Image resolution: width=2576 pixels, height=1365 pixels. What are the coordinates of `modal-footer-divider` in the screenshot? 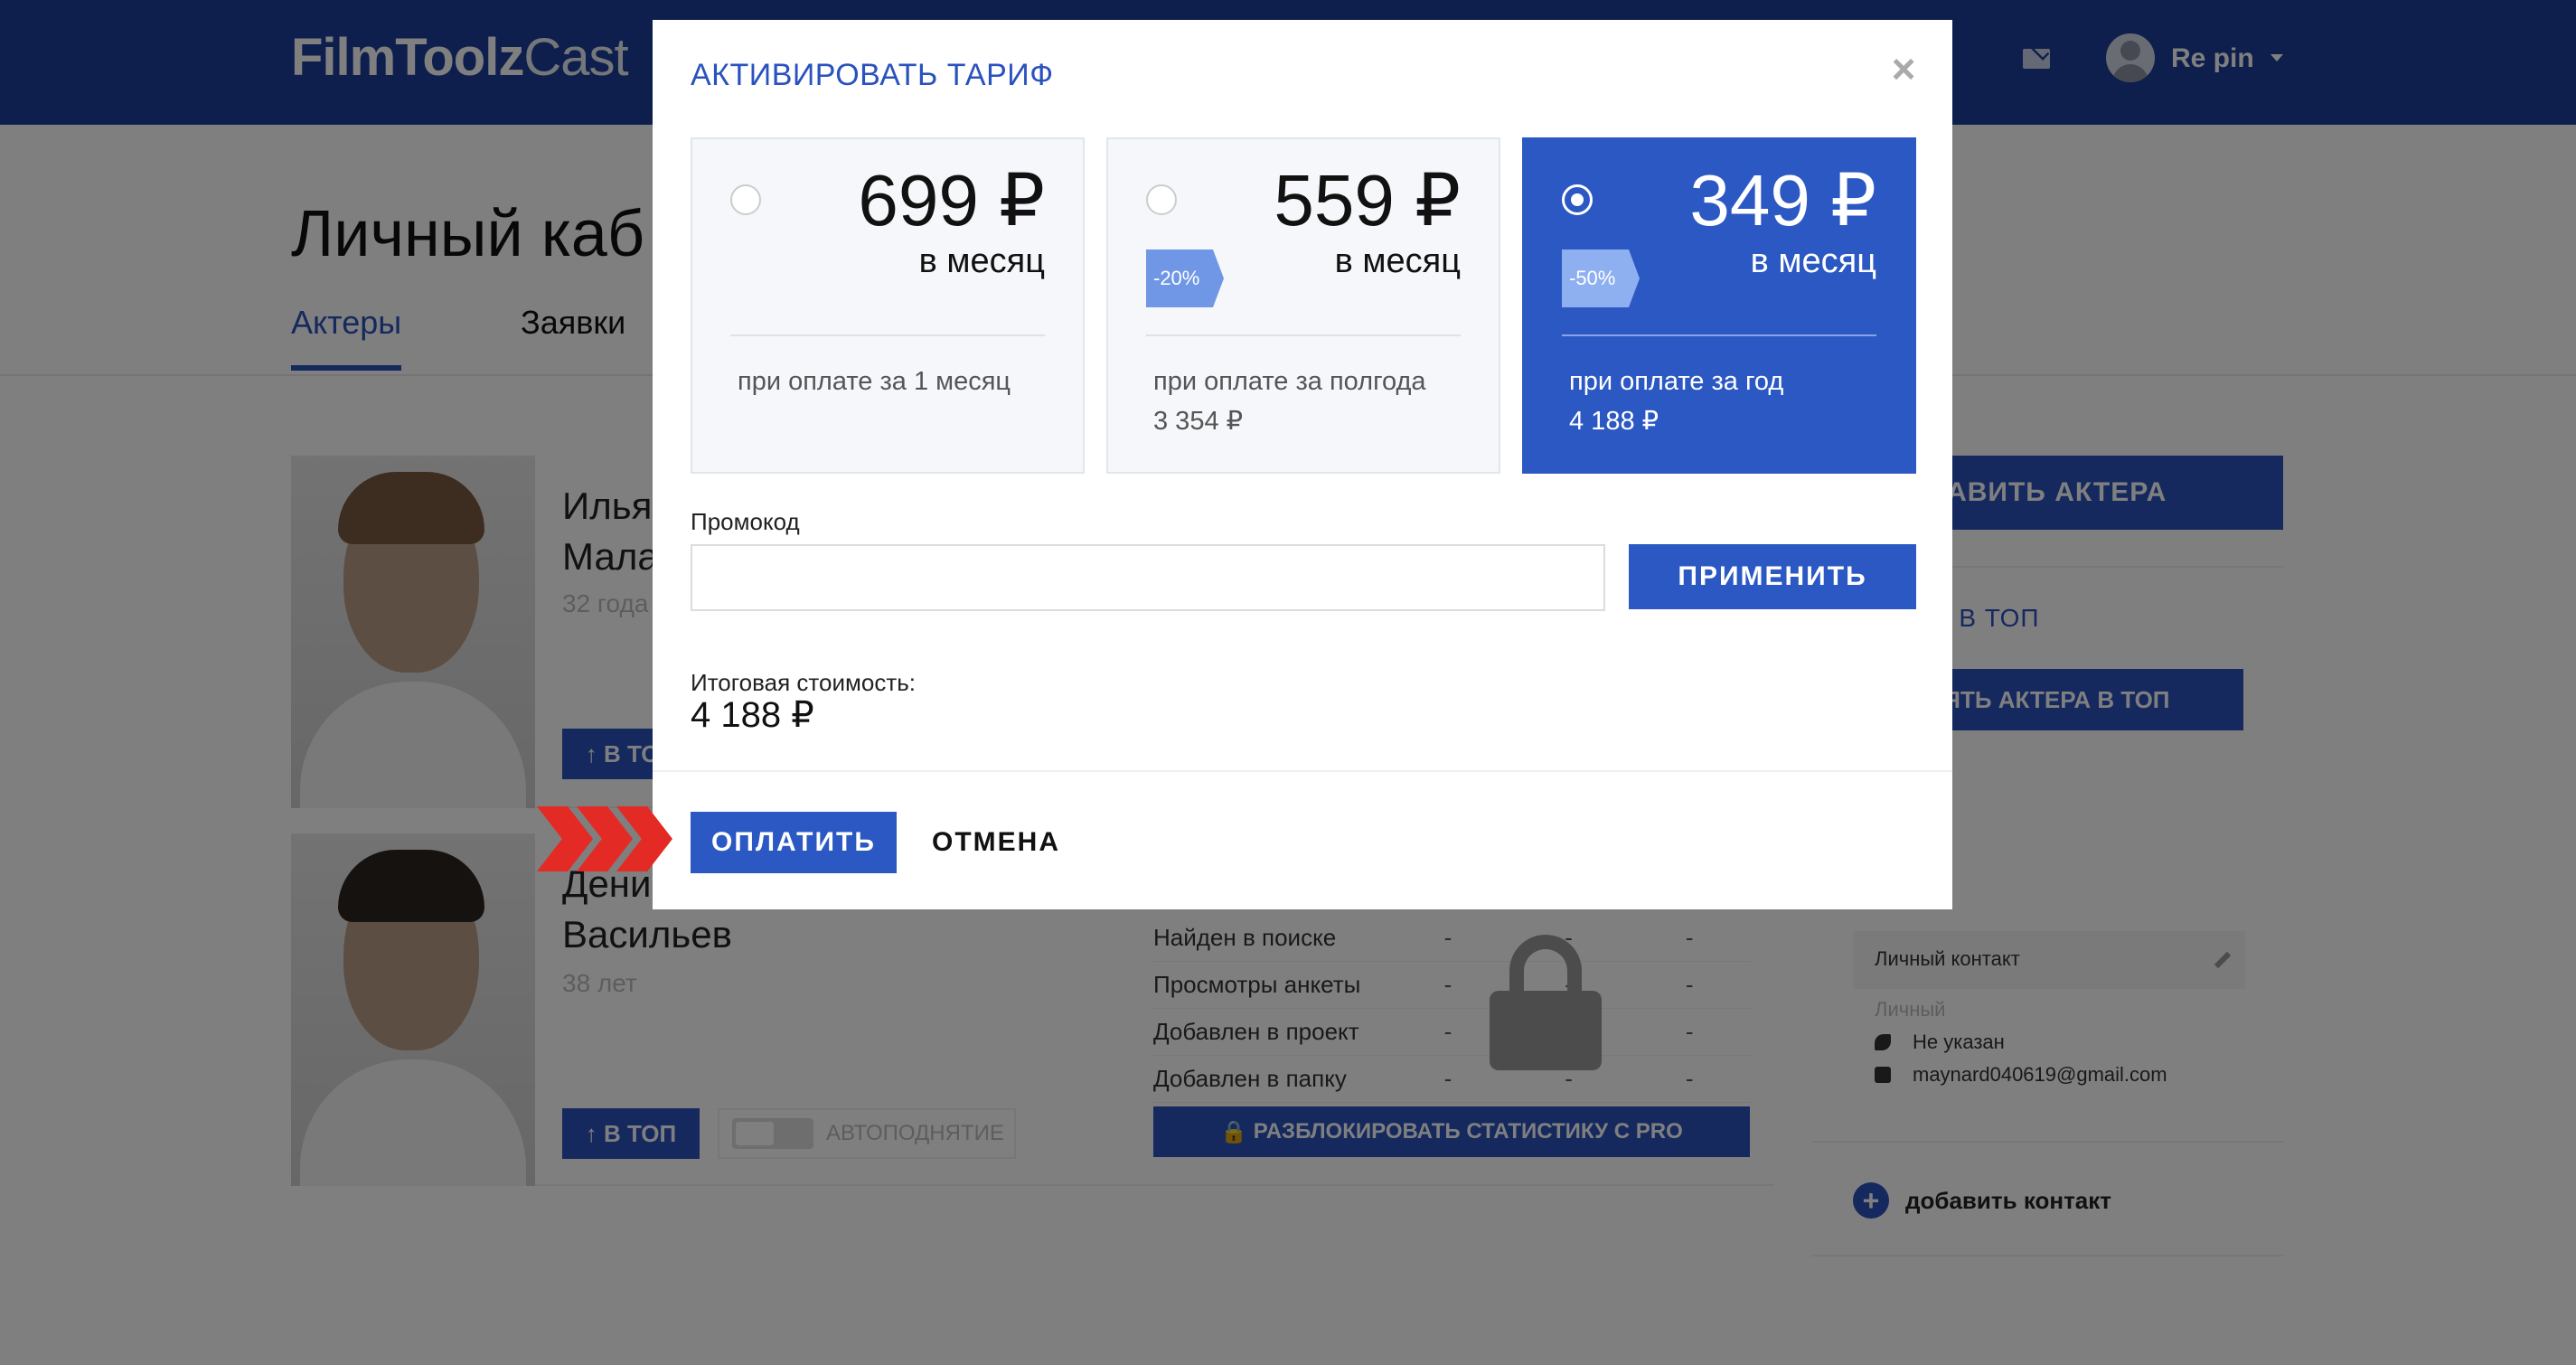 It's located at (1302, 771).